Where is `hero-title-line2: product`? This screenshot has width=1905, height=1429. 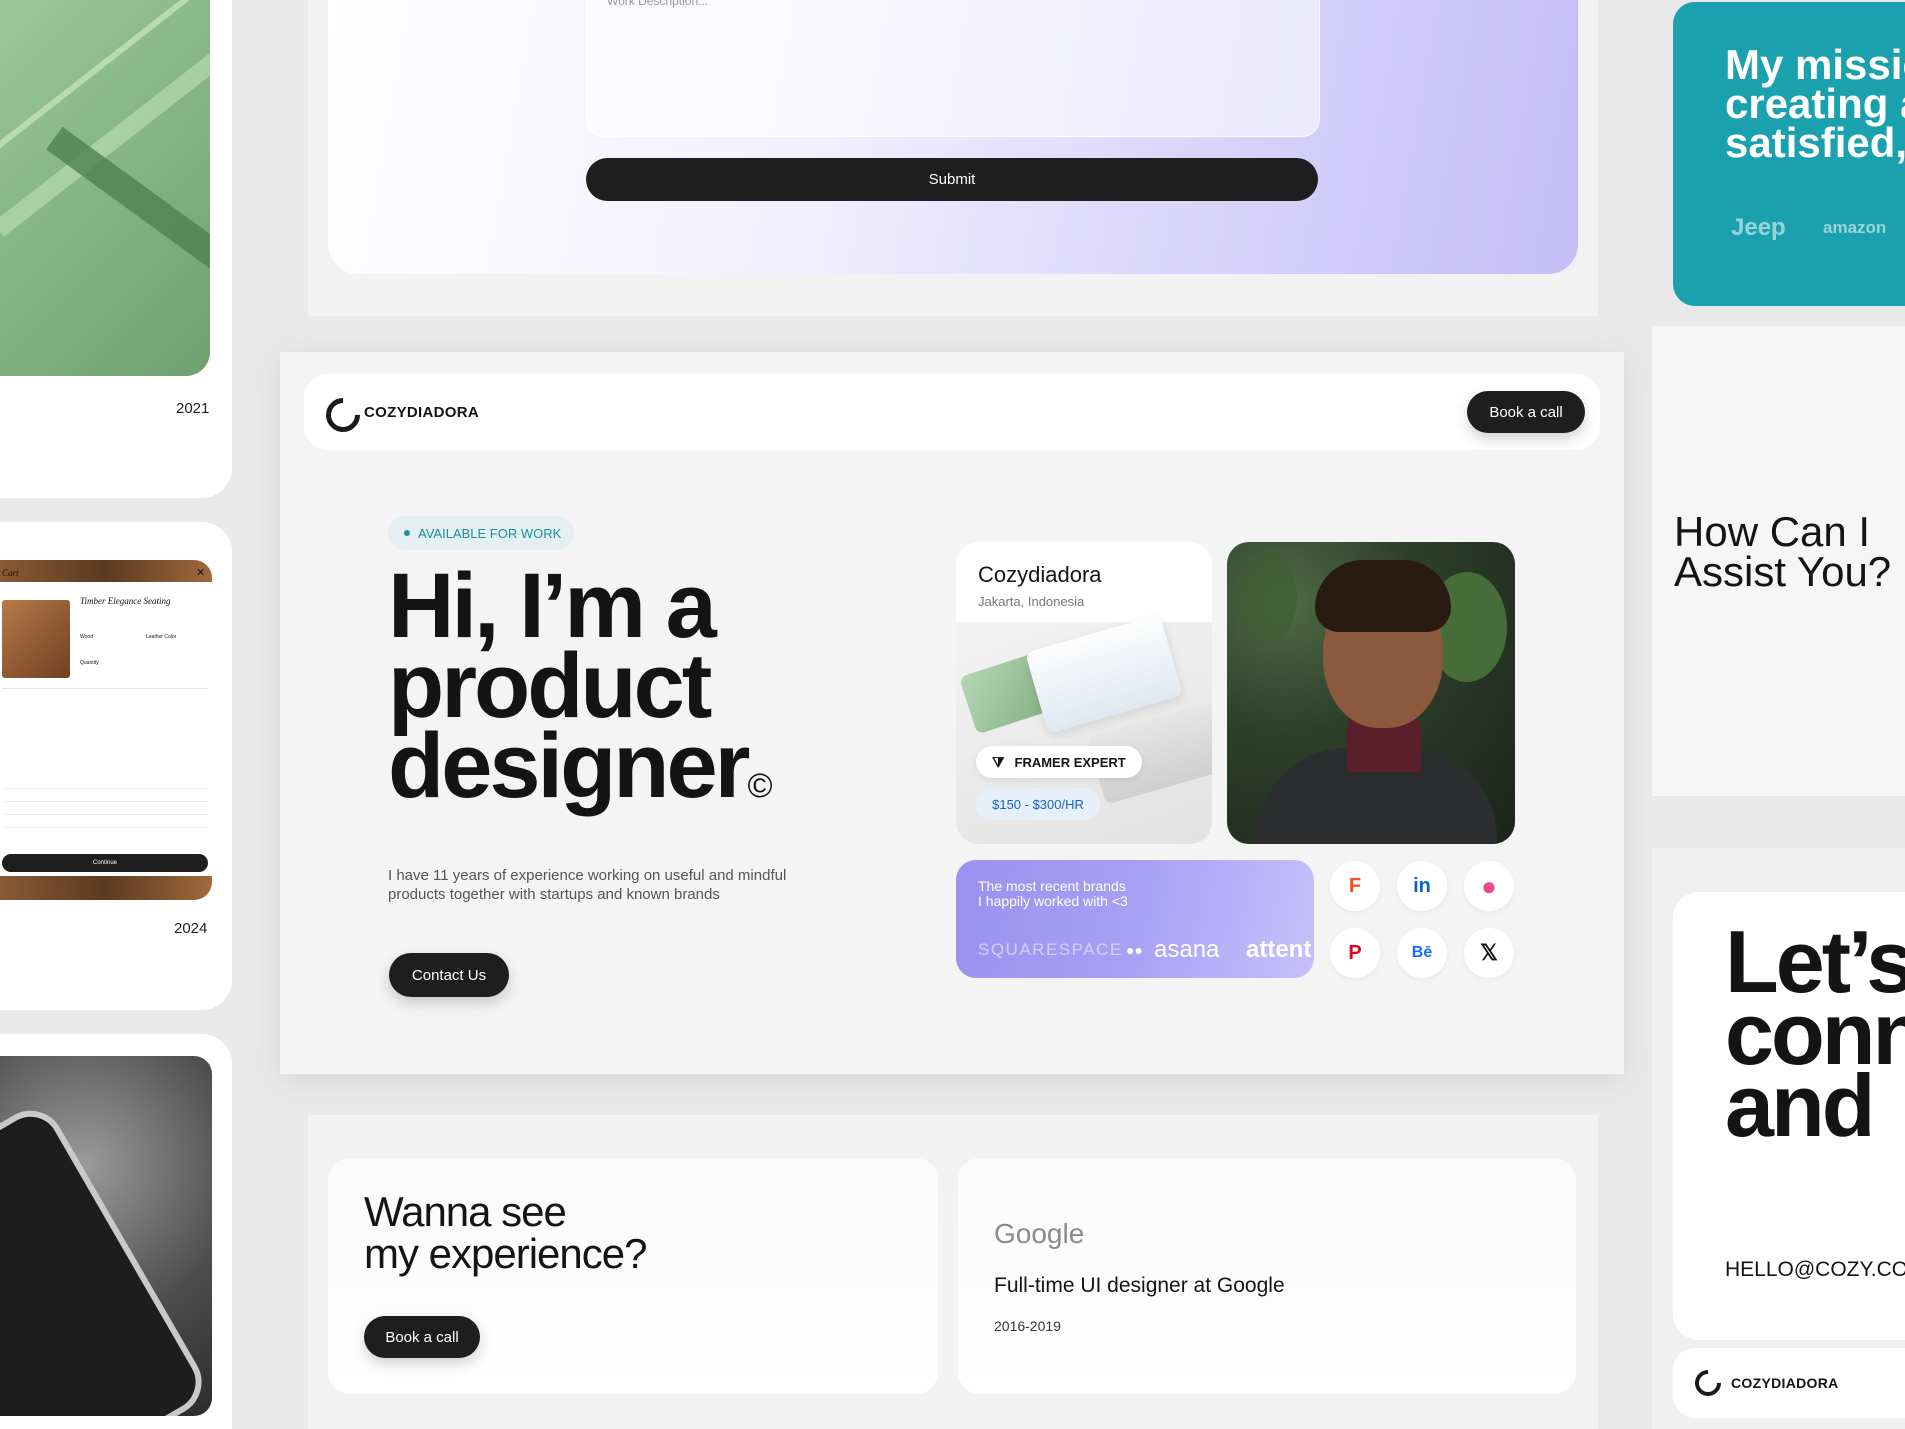
hero-title-line2: product is located at coordinates (550, 686).